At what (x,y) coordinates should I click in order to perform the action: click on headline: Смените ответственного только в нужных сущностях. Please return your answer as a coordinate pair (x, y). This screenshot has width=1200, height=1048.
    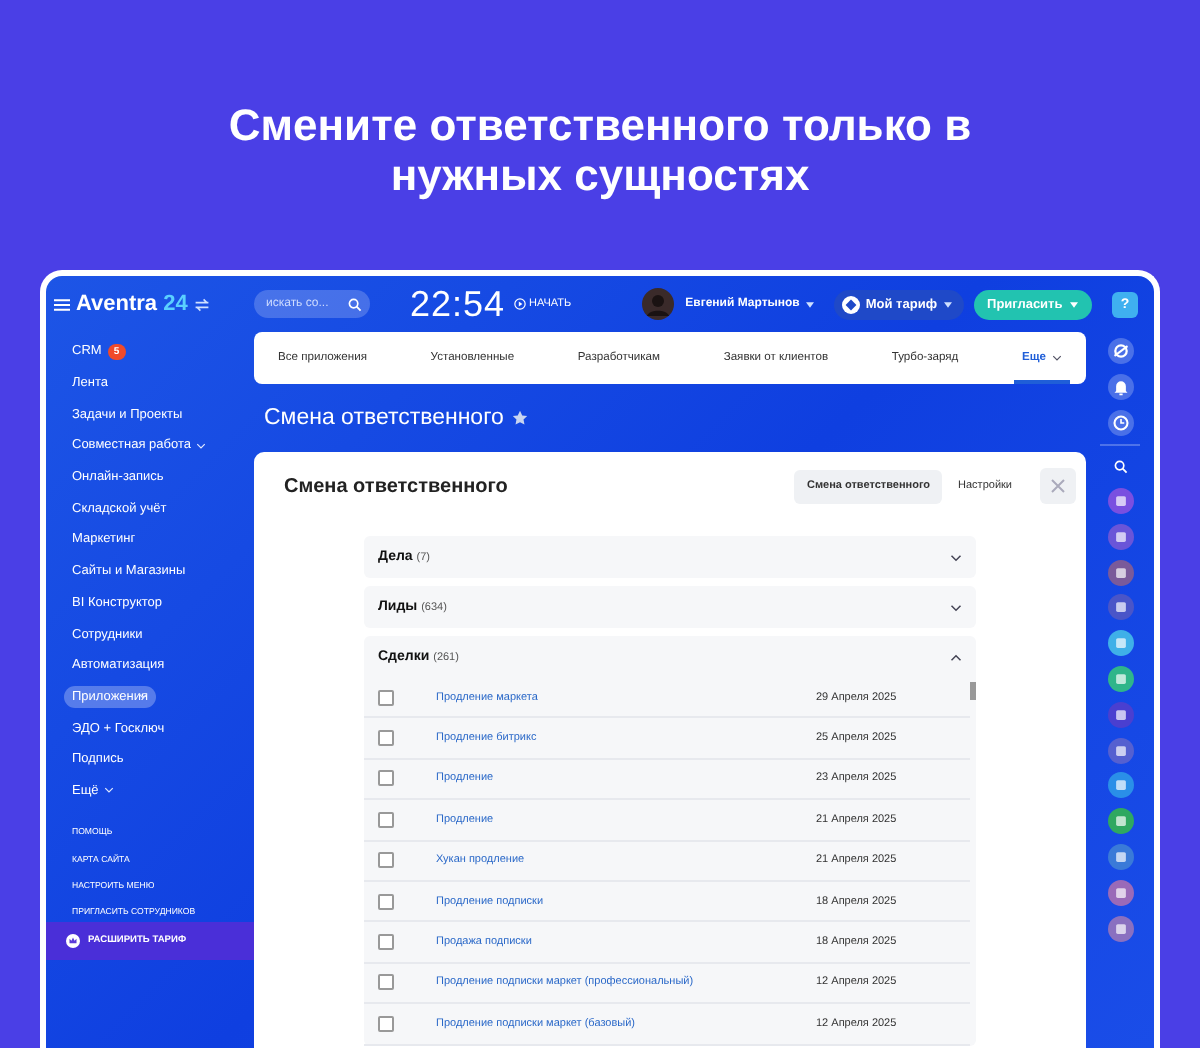
    Looking at the image, I should click on (600, 152).